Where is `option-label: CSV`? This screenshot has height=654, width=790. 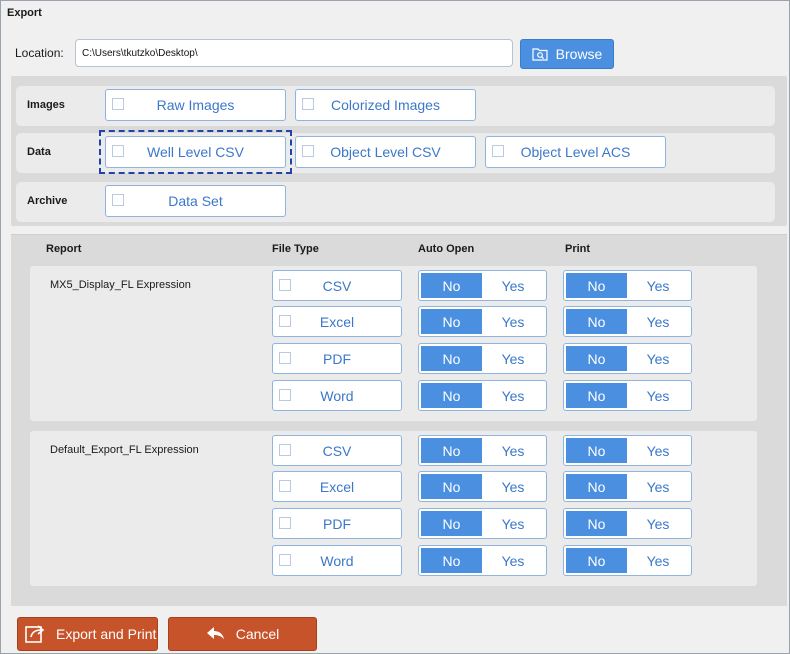
option-label: CSV is located at coordinates (337, 450).